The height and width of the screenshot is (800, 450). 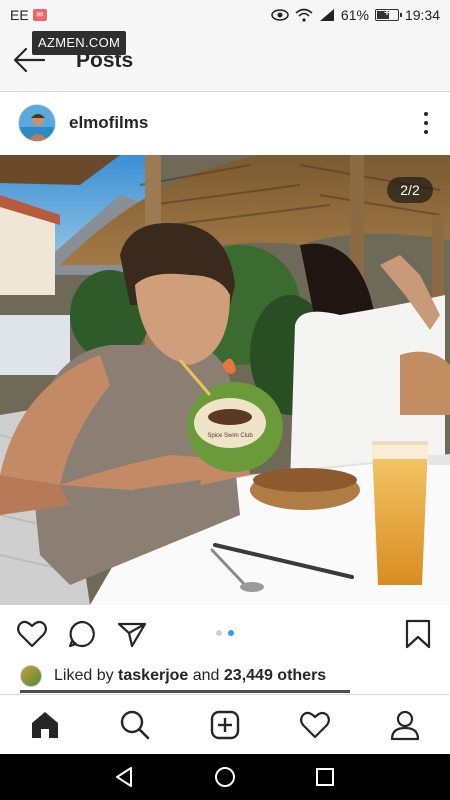 I want to click on carousel-dots, so click(x=225, y=633).